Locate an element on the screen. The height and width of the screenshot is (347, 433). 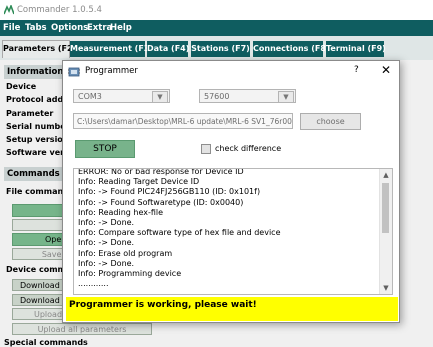
app-logo-icon is located at coordinates (9, 10).